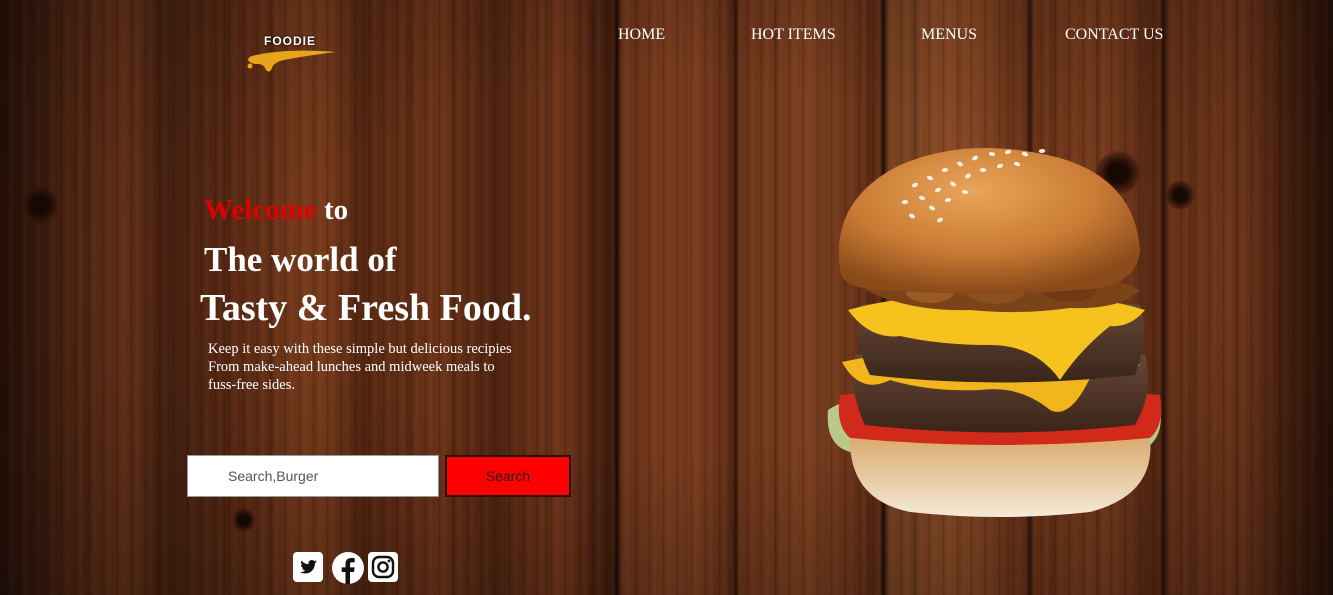 Image resolution: width=1333 pixels, height=595 pixels. Describe the element at coordinates (251, 385) in the screenshot. I see `hero-description-line: fuss-free sides.` at that location.